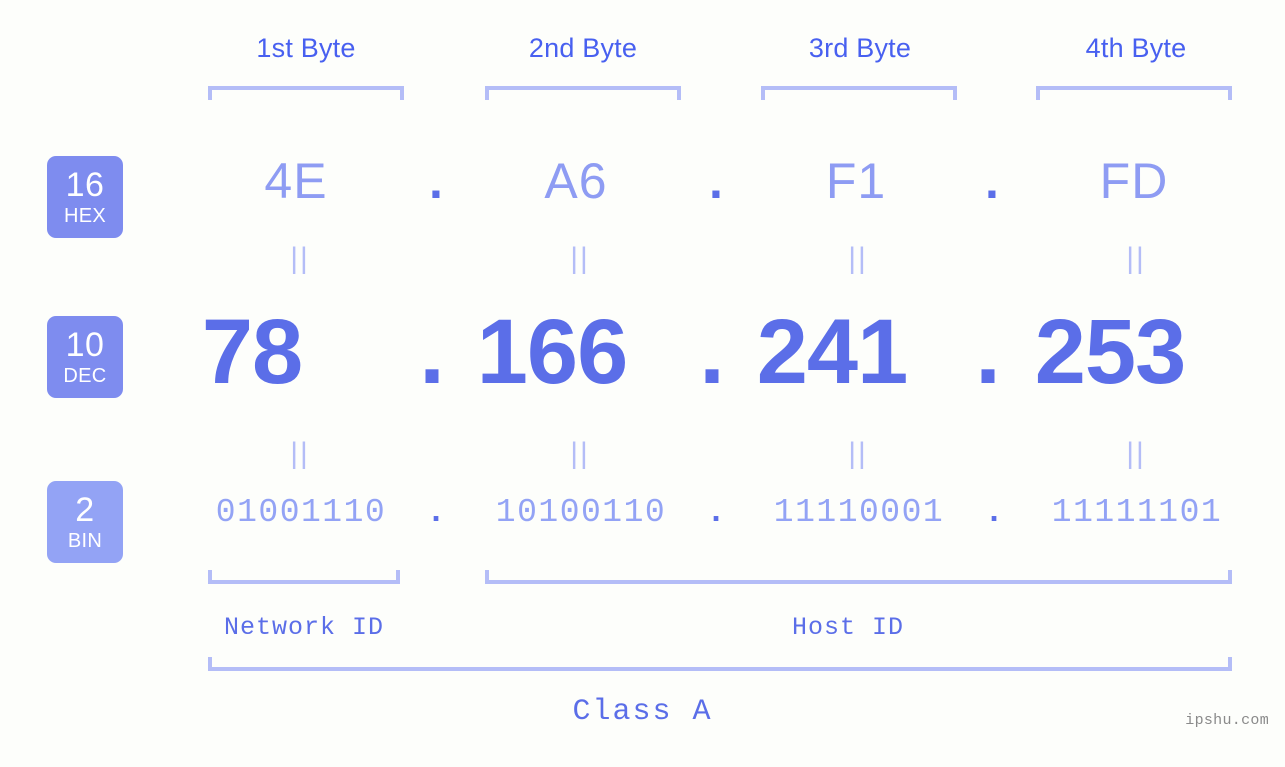  Describe the element at coordinates (583, 48) in the screenshot. I see `byte-header-label-2: 2nd Byte` at that location.